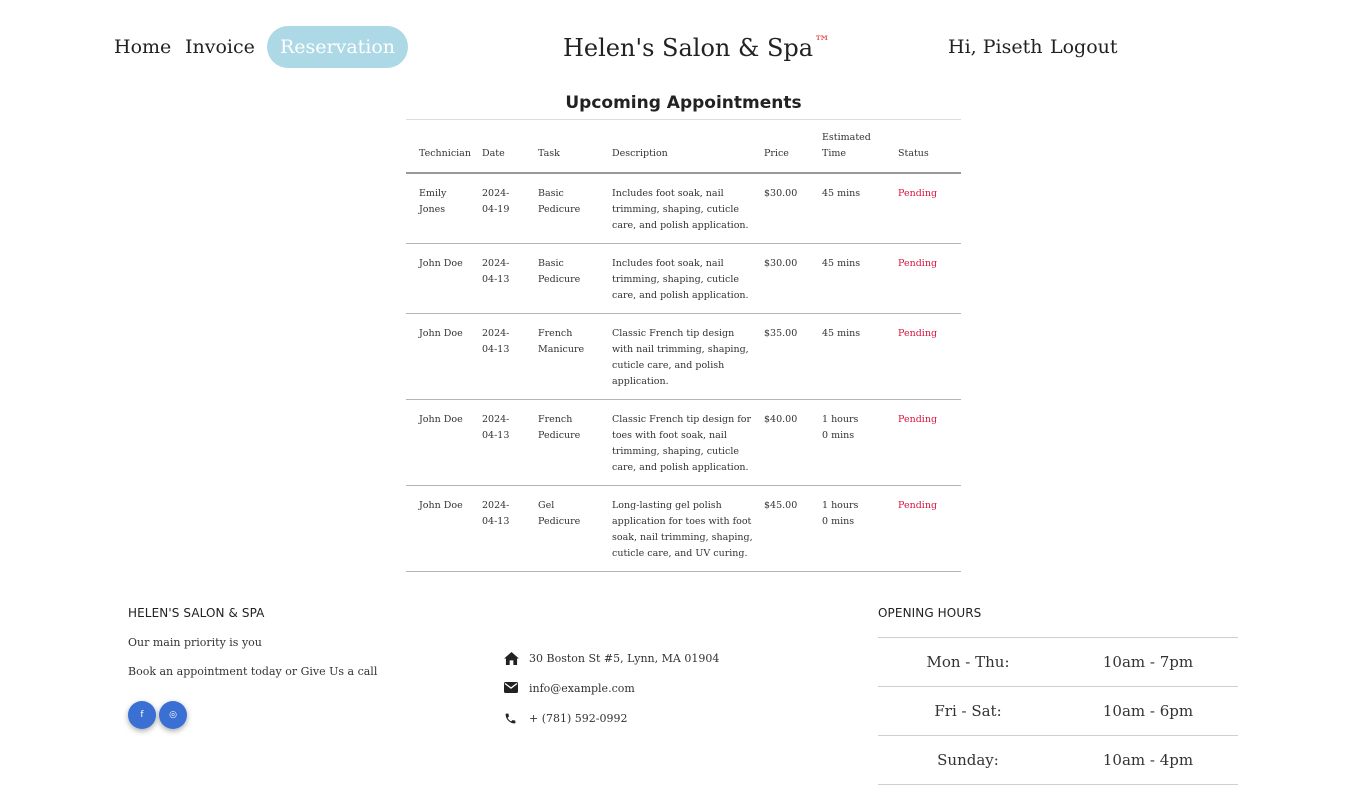 This screenshot has height=810, width=1366. I want to click on header-price: Price, so click(776, 153).